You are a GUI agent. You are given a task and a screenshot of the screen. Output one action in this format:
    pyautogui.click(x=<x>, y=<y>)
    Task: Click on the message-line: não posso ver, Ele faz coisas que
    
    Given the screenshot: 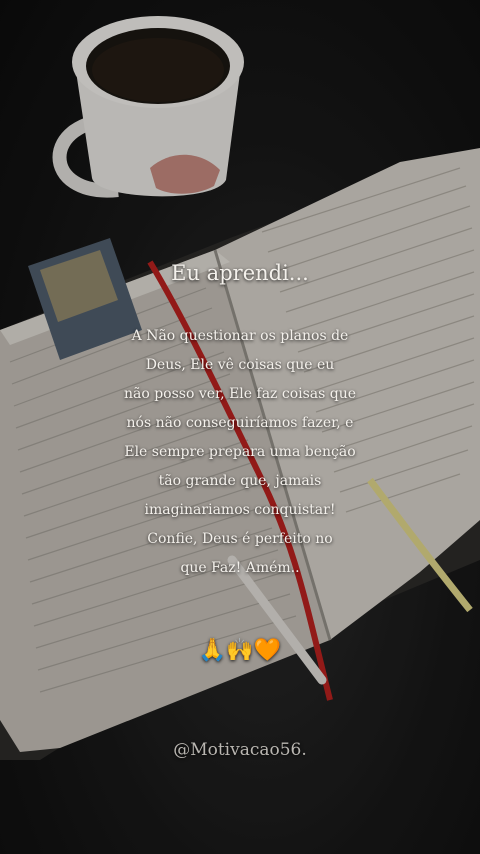 What is the action you would take?
    pyautogui.click(x=240, y=394)
    